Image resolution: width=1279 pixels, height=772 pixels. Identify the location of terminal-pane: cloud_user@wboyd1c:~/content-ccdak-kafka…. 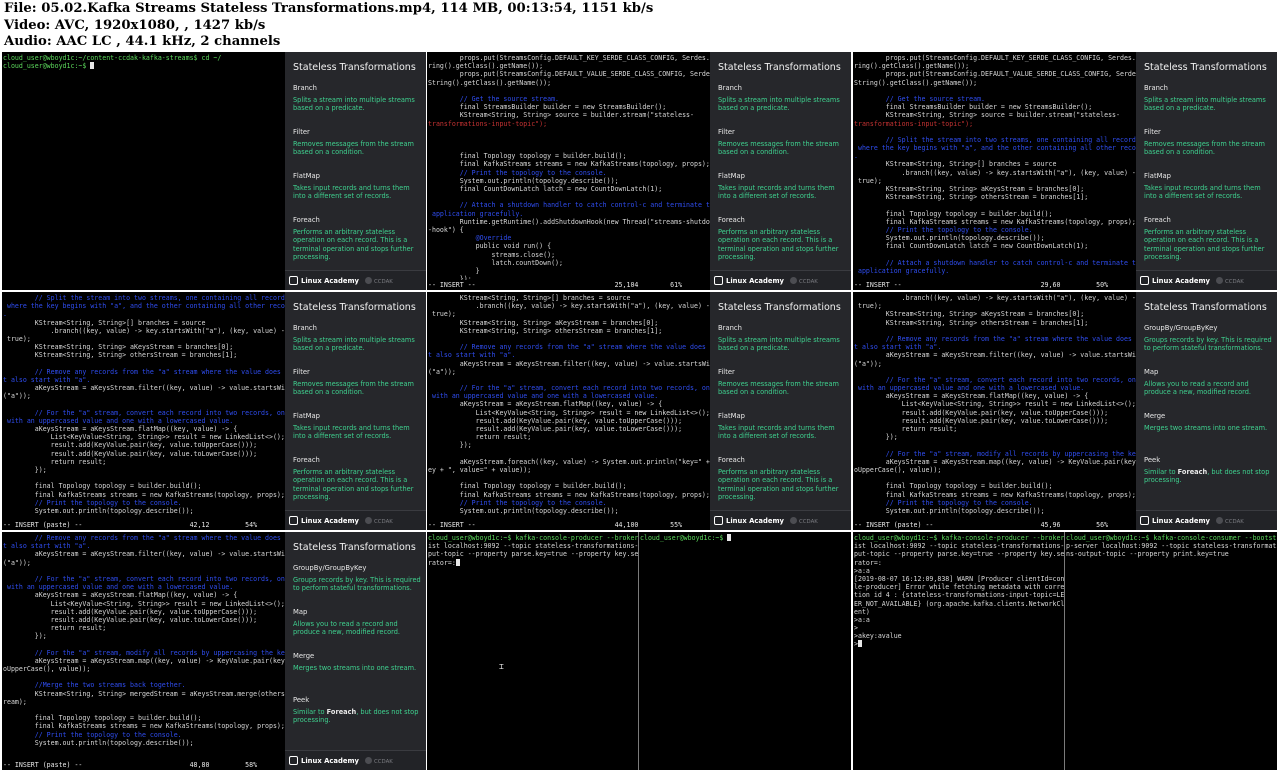
(143, 171).